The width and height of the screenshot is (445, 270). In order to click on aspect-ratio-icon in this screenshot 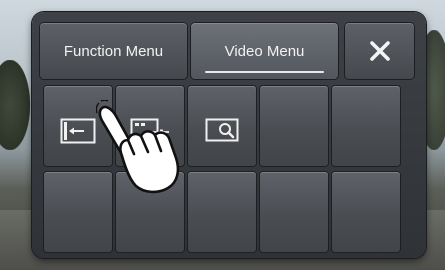, I will do `click(78, 131)`.